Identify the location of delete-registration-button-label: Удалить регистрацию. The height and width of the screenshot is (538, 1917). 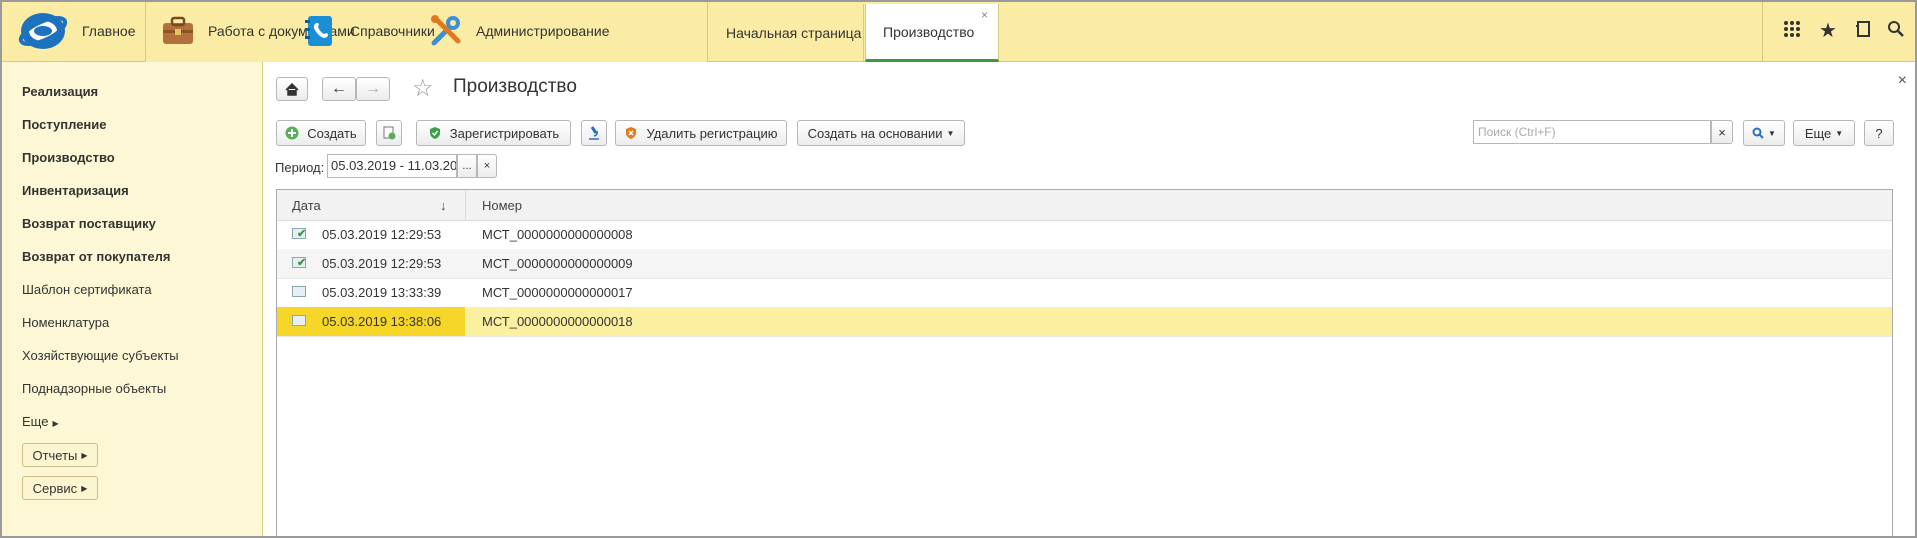
(712, 133).